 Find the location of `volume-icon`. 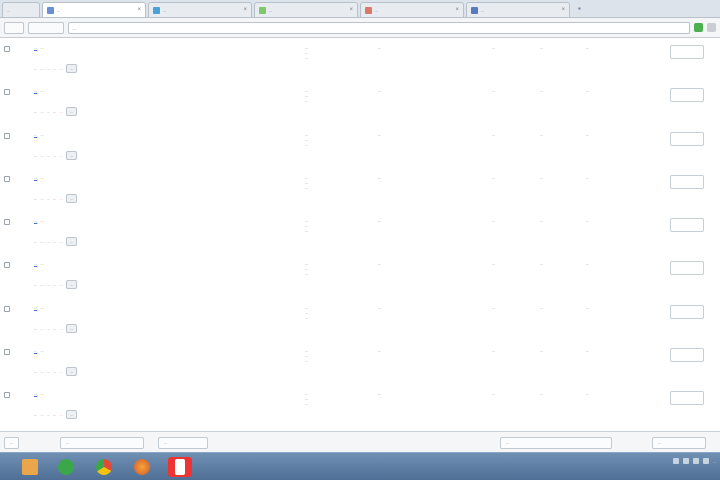

volume-icon is located at coordinates (705, 461).